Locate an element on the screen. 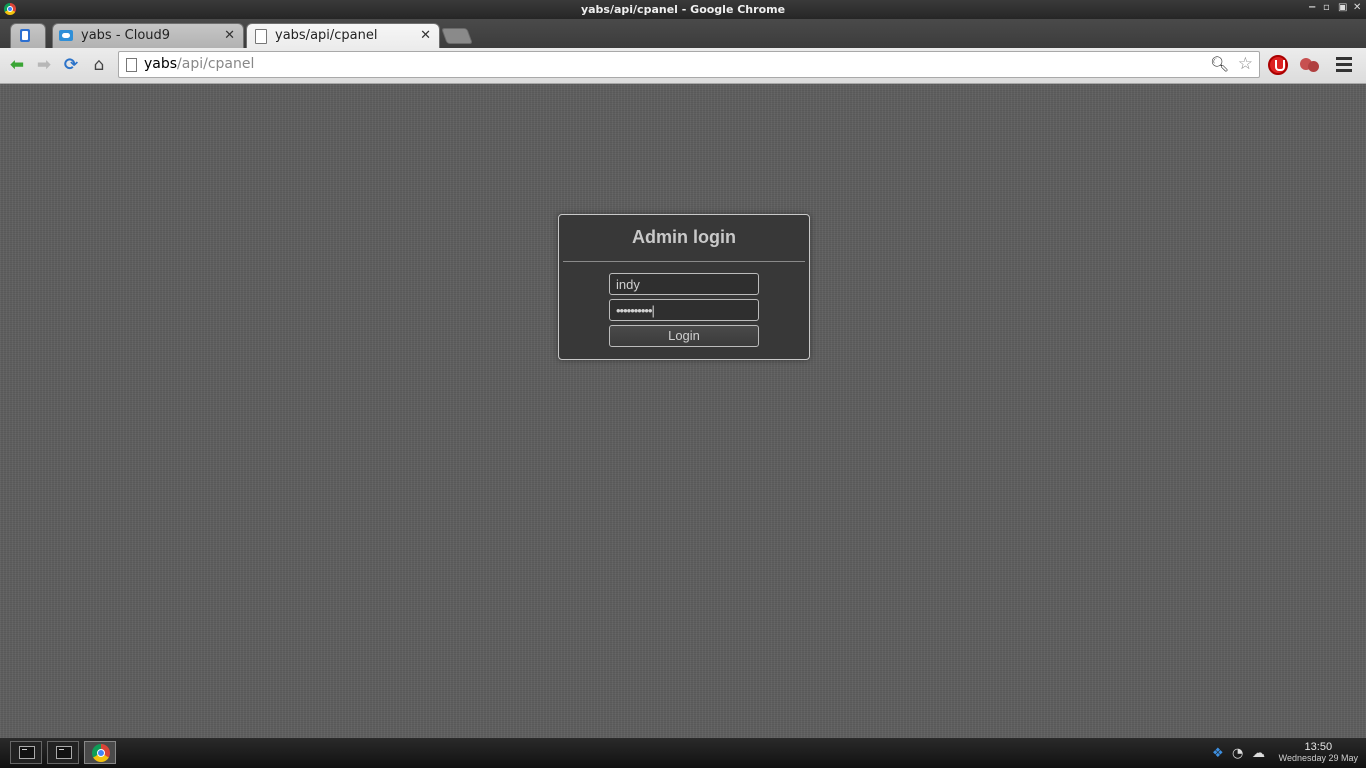  chrome-icon is located at coordinates (101, 753).